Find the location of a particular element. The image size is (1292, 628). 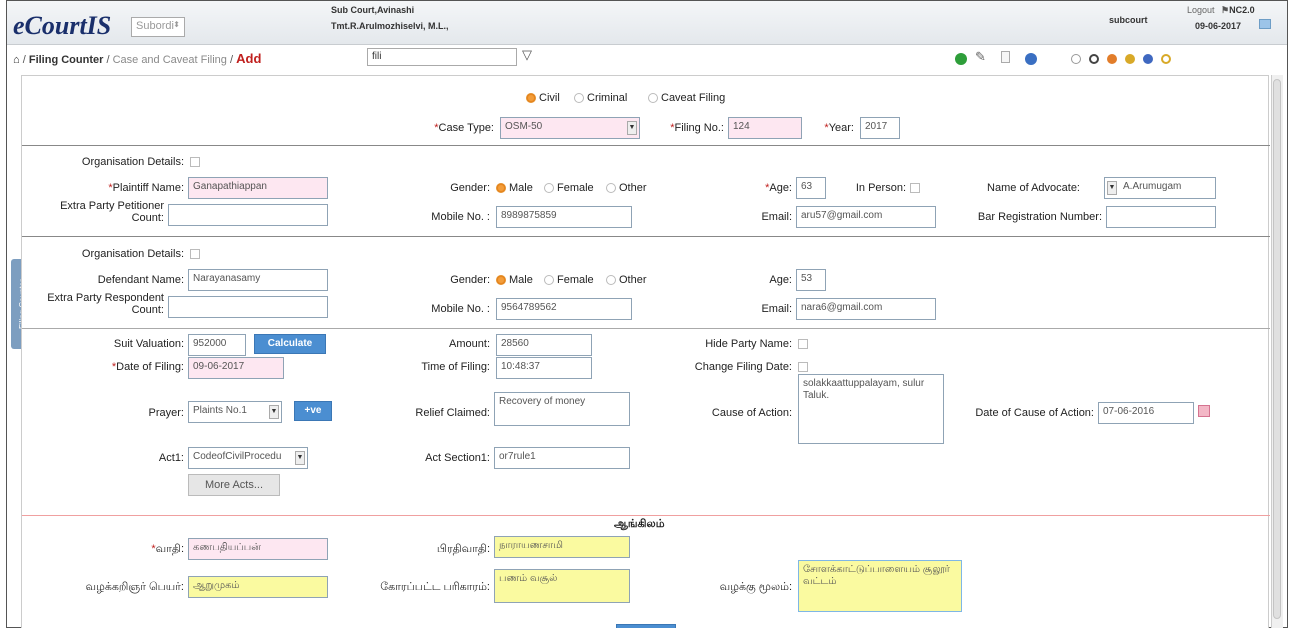

prayer-add-button: +ve is located at coordinates (313, 411).